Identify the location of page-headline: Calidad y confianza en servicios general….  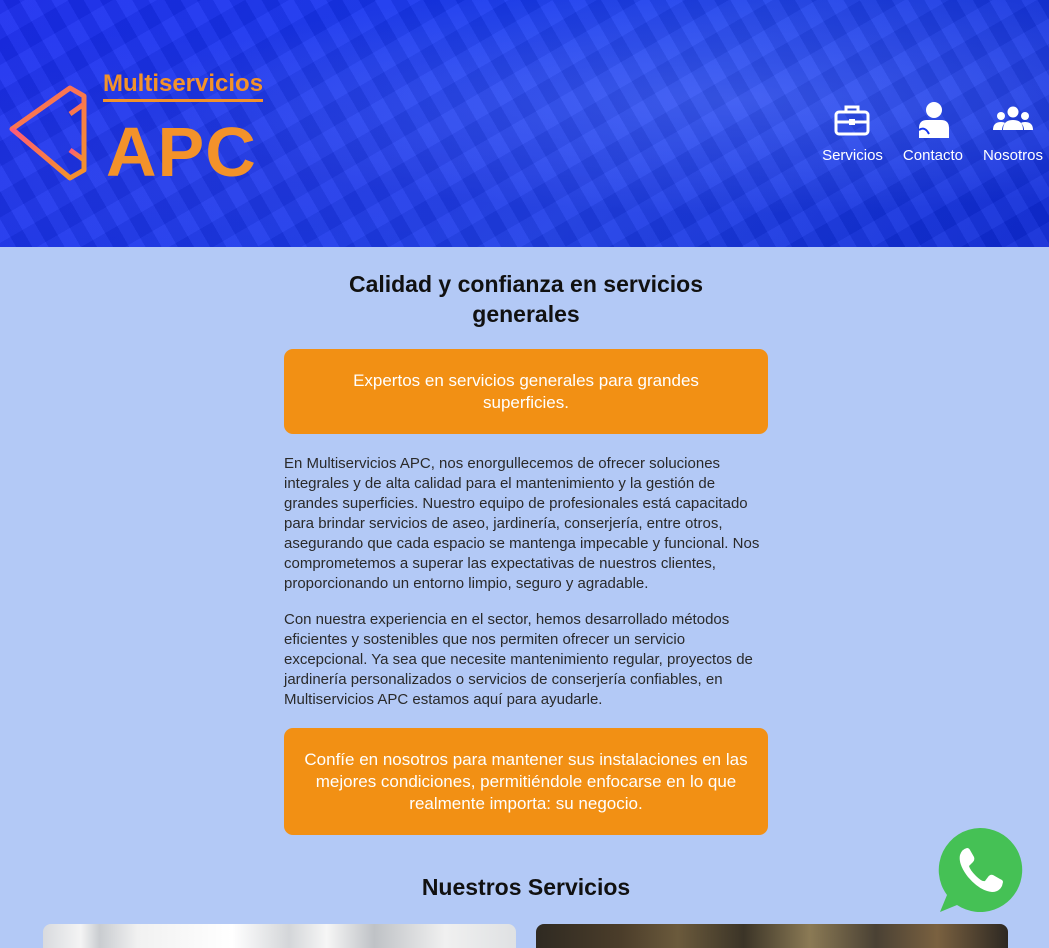
(526, 299).